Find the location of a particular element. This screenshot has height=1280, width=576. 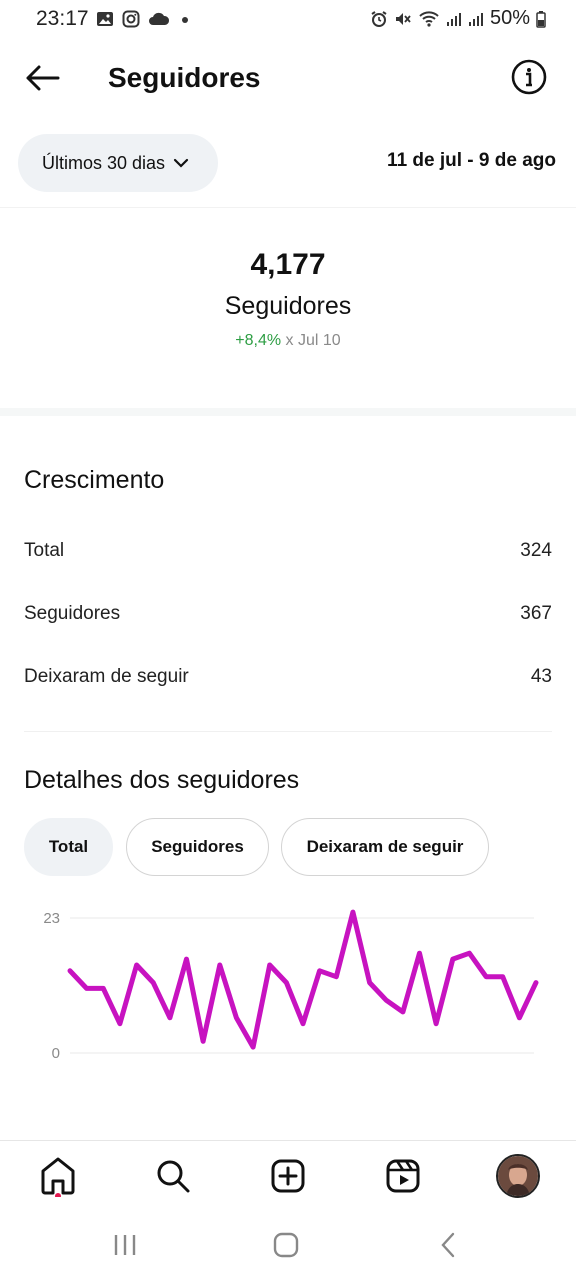

date-range-selector: Últimos 30 dias is located at coordinates (118, 163).